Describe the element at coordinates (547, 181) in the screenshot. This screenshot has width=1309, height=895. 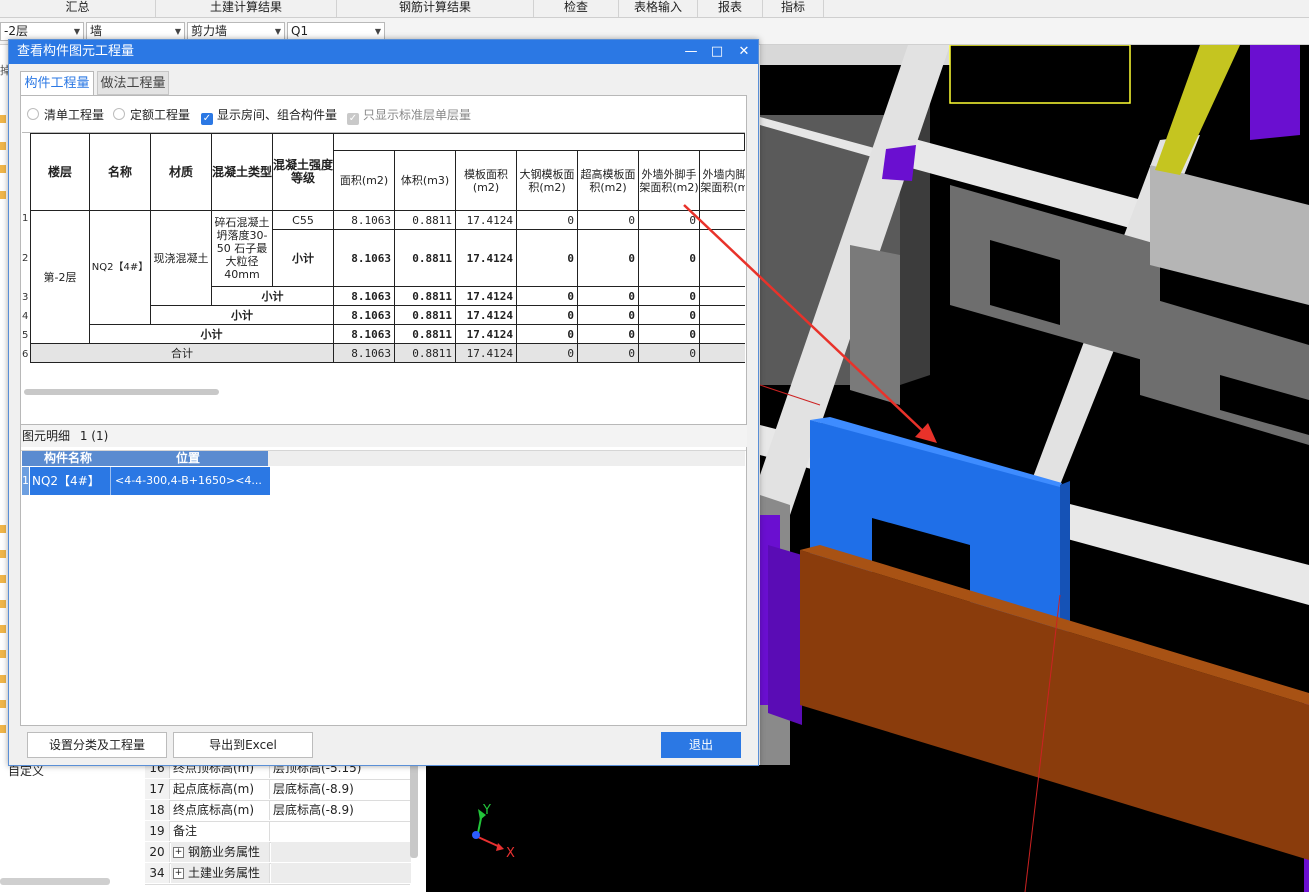
I see `header-large-steel-formwork: 大钢模板面积(m2)` at that location.